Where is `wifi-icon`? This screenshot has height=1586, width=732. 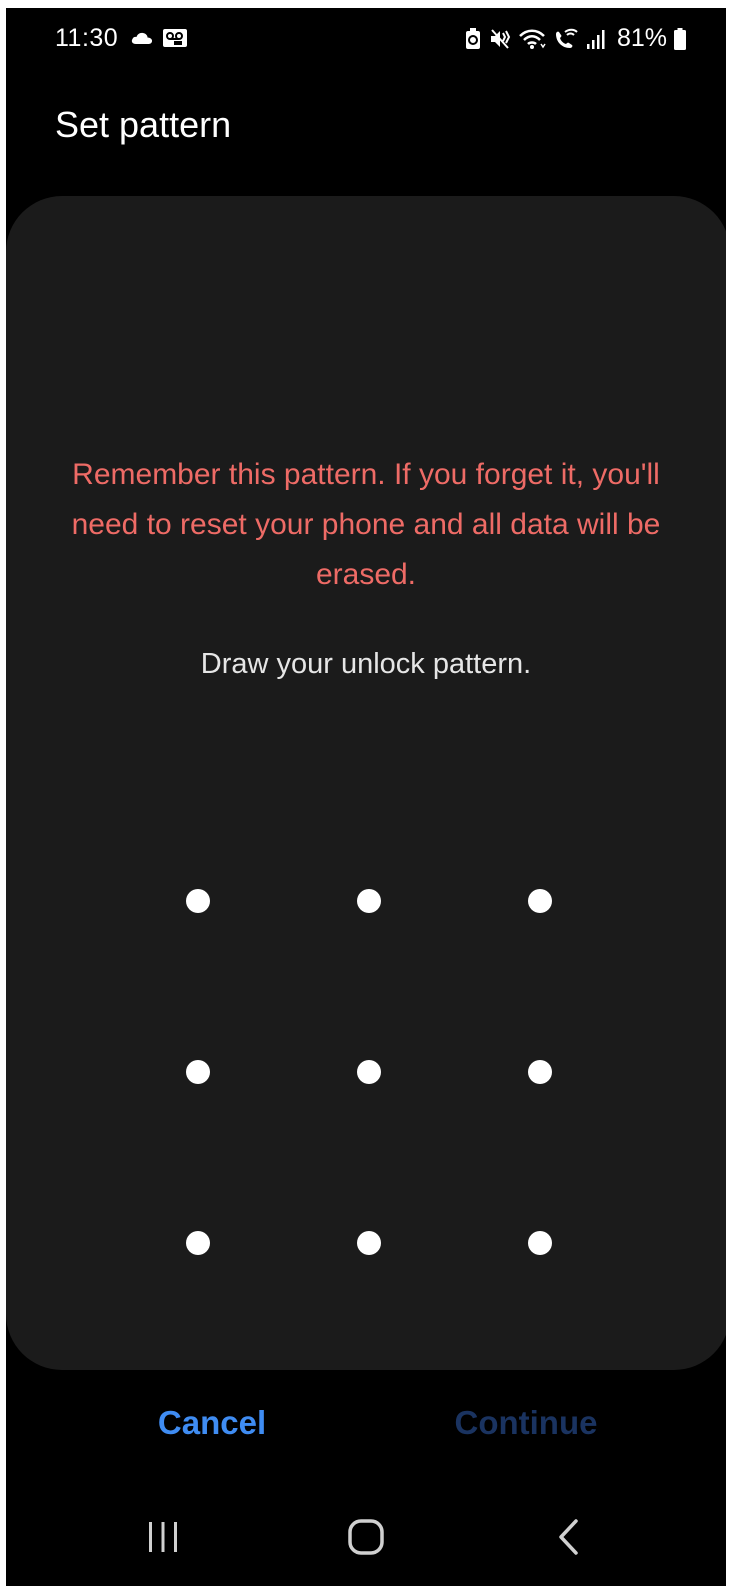
wifi-icon is located at coordinates (532, 39).